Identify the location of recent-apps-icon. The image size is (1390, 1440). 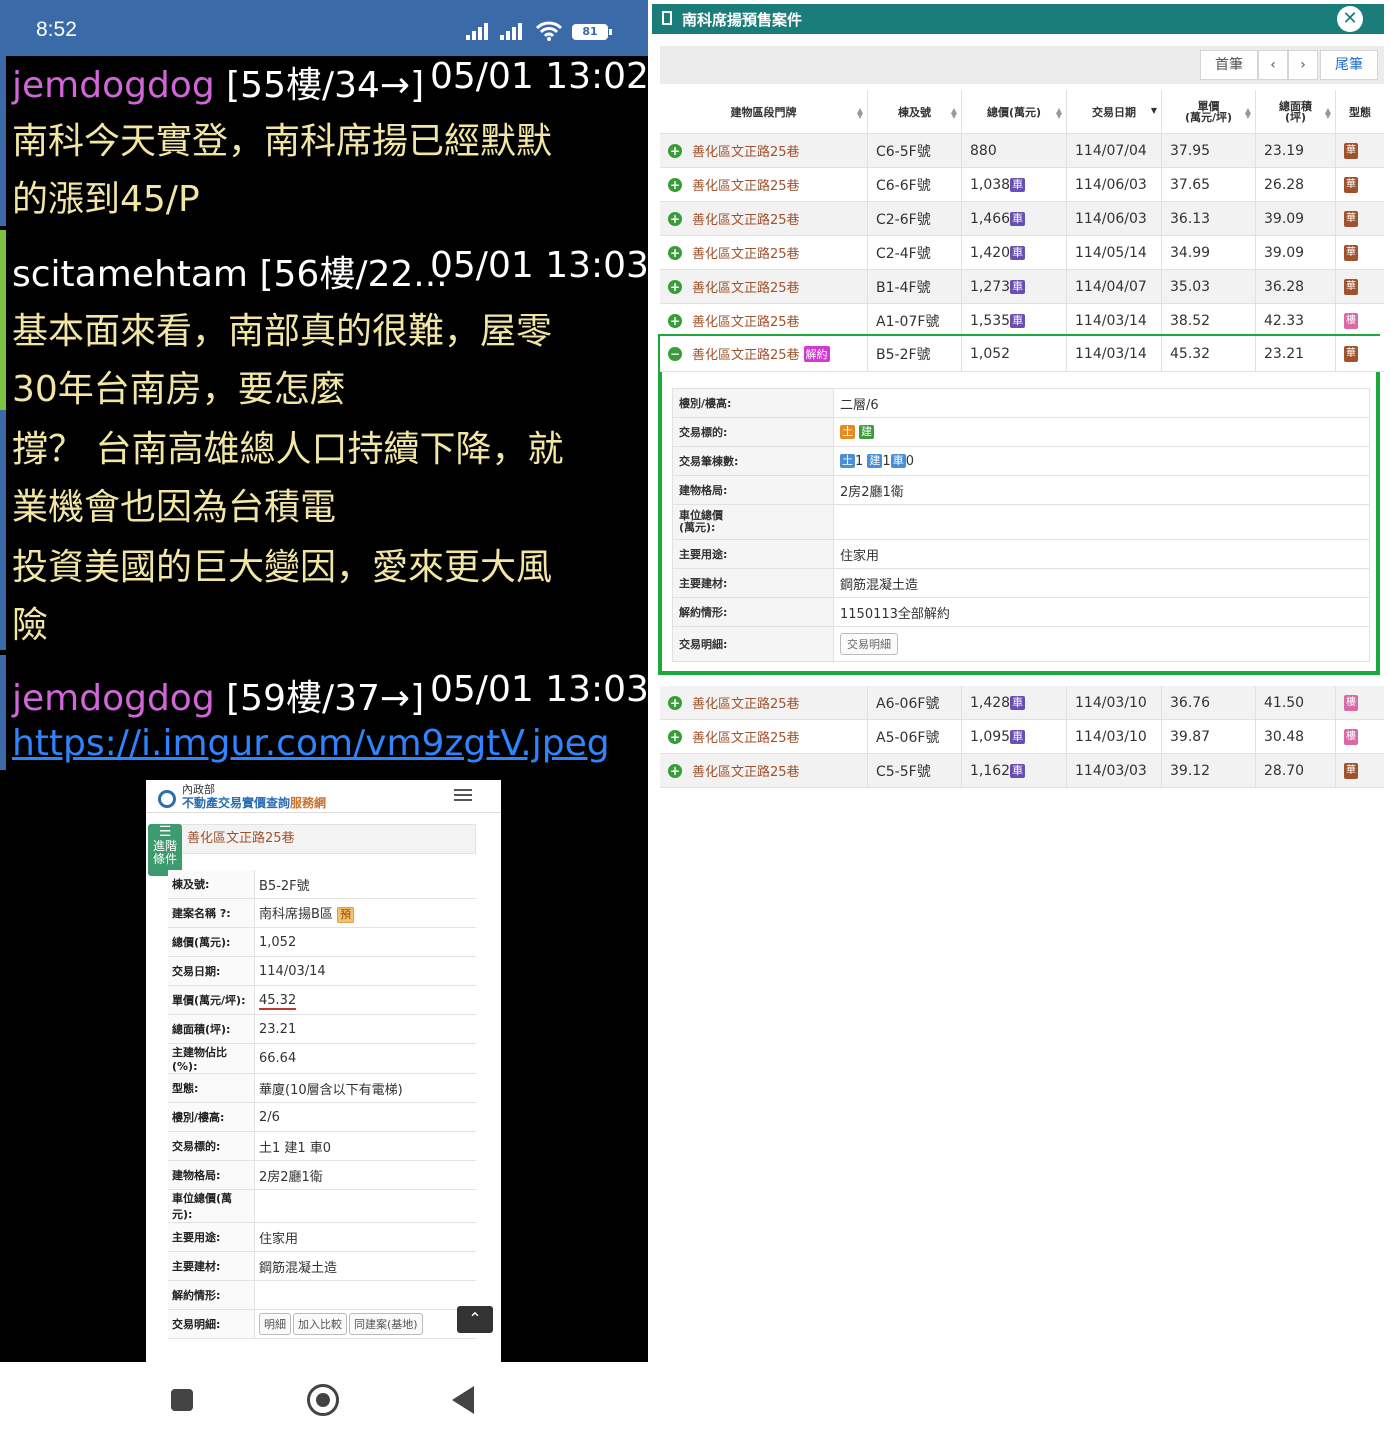
(182, 1400).